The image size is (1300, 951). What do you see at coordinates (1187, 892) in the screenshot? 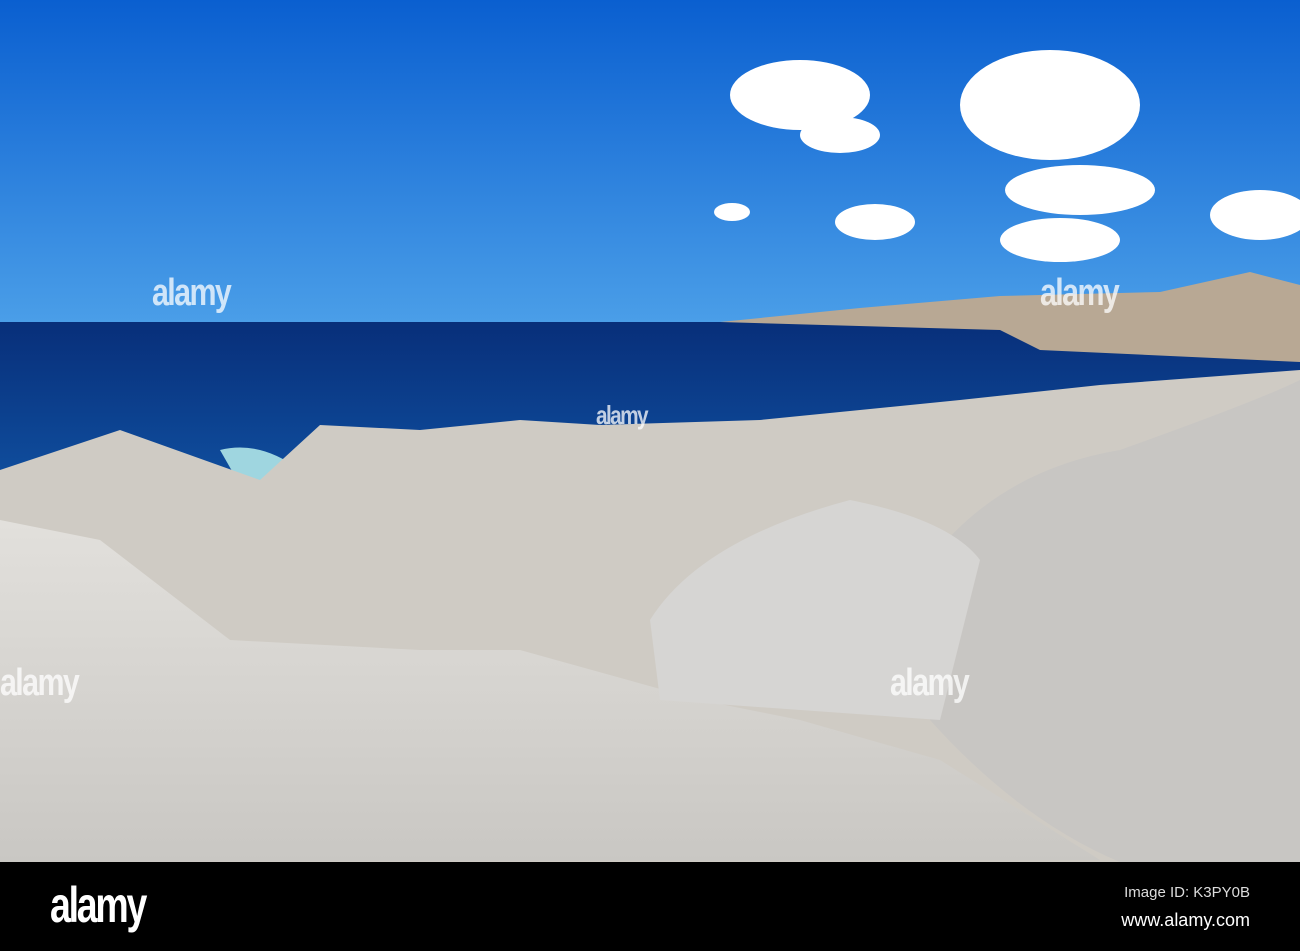
I see `image-id: Image ID: K3PY0B` at bounding box center [1187, 892].